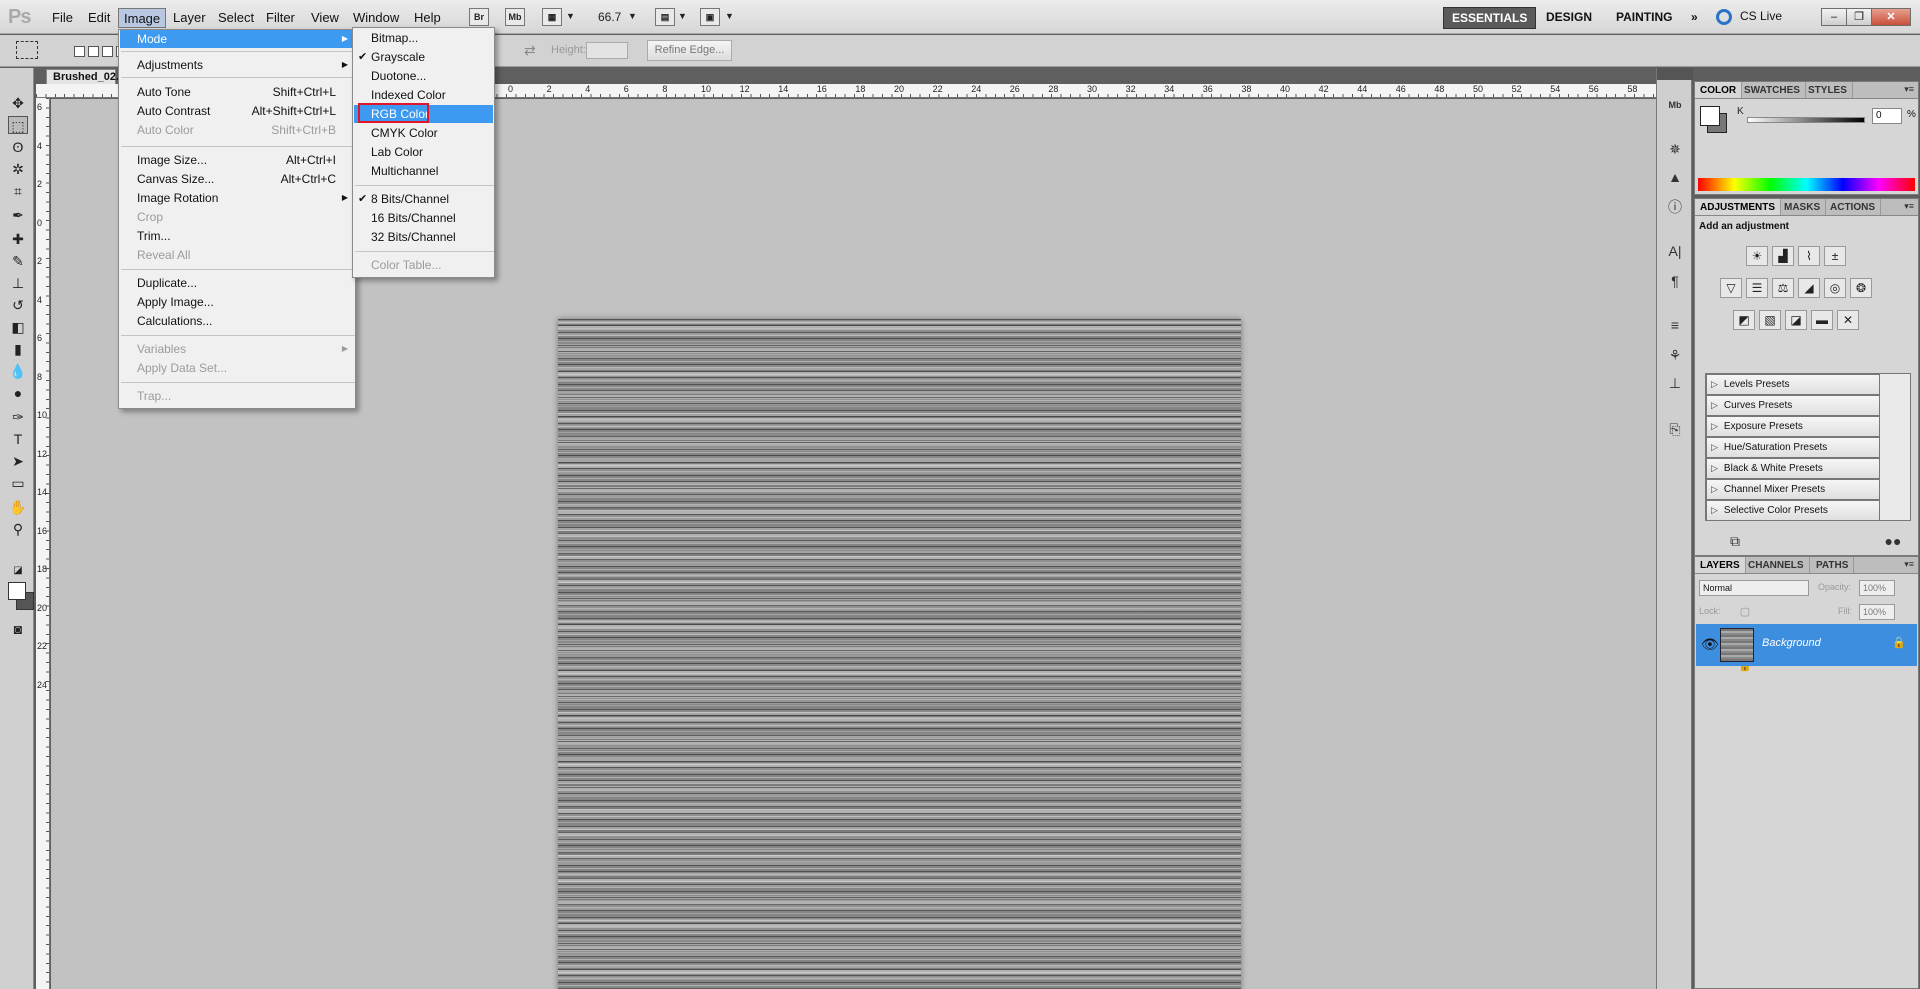  What do you see at coordinates (18, 529) in the screenshot?
I see `zoom-tool-icon: ⚲` at bounding box center [18, 529].